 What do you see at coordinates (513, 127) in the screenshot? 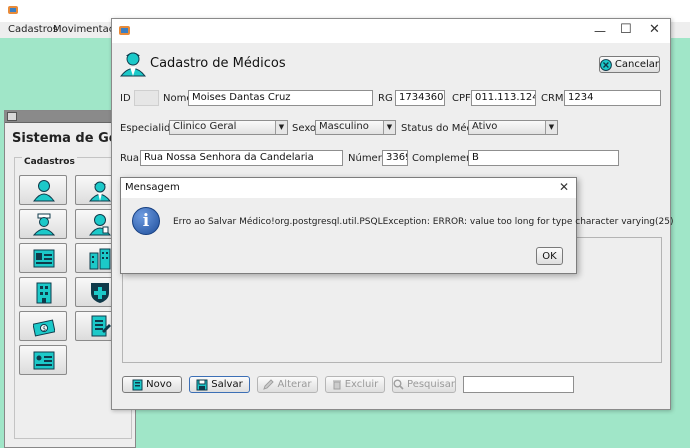
I see `status-select: Ativo ▼` at bounding box center [513, 127].